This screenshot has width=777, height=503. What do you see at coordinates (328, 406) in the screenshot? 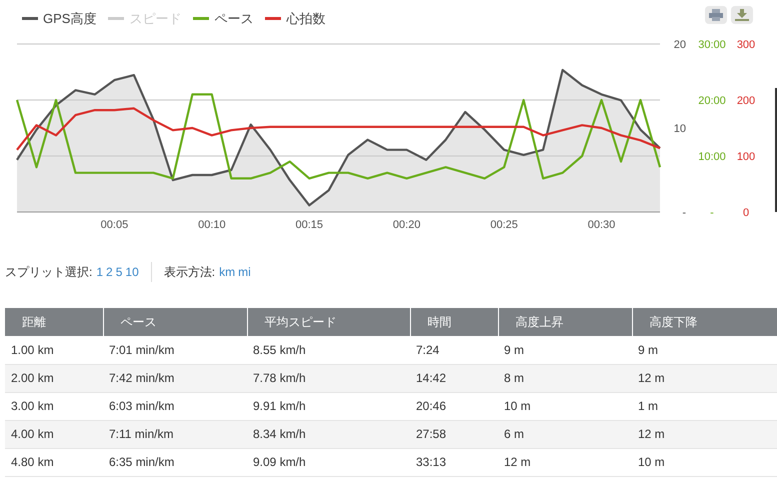
I see `table-cell: 9.91 km/h` at bounding box center [328, 406].